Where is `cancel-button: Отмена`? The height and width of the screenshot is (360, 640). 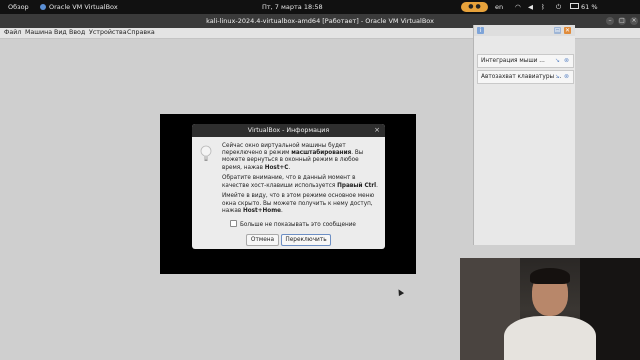 cancel-button: Отмена is located at coordinates (262, 240).